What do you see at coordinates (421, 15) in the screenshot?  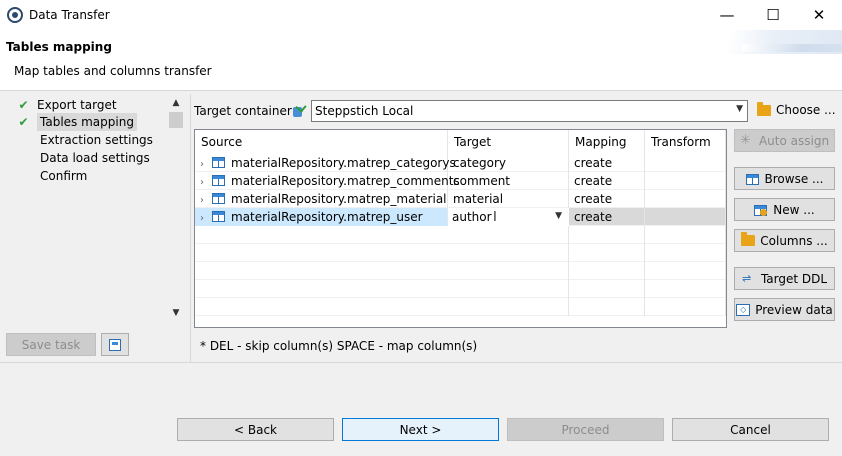 I see `title-bar: Data Transfer — ☐ ✕` at bounding box center [421, 15].